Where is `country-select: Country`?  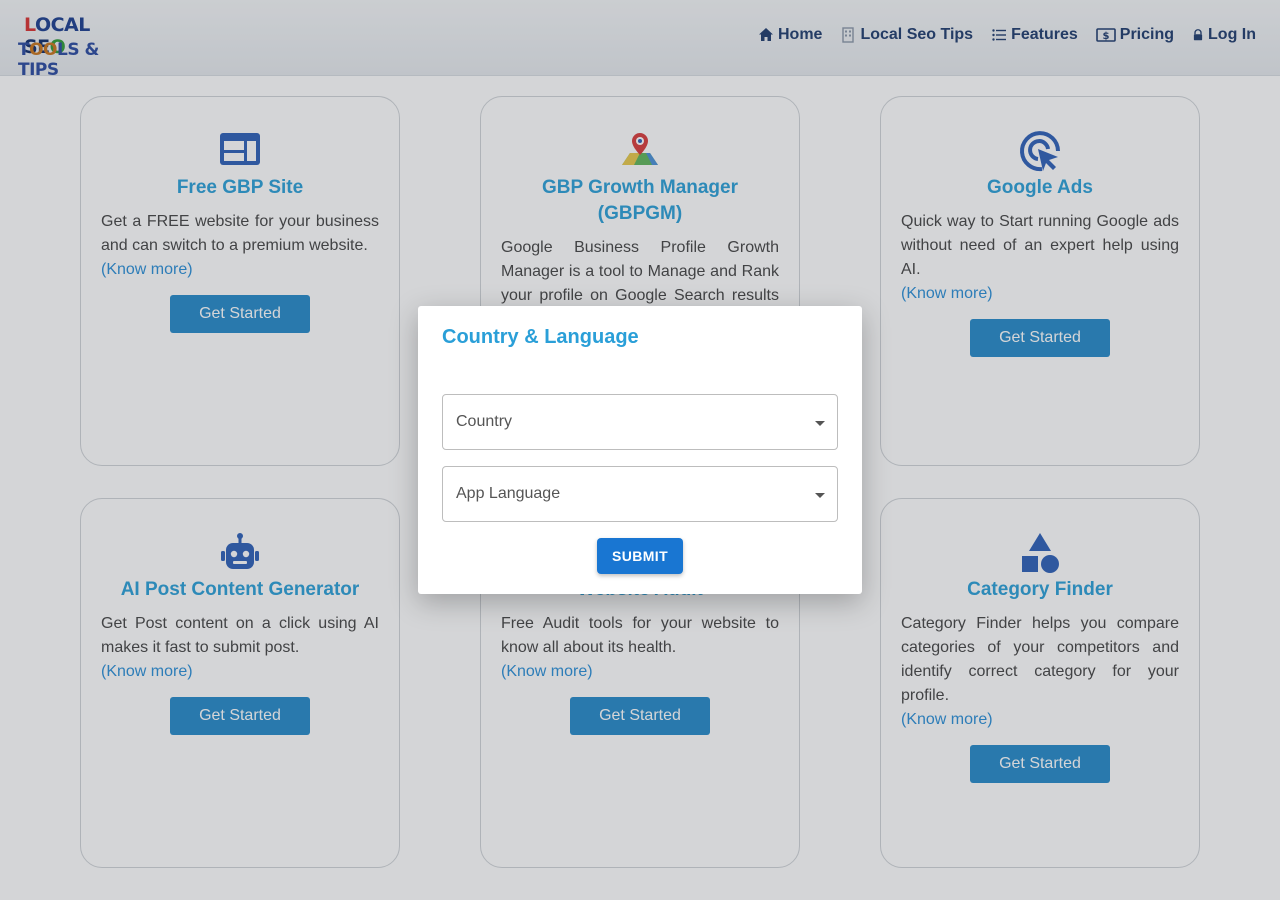 country-select: Country is located at coordinates (640, 422).